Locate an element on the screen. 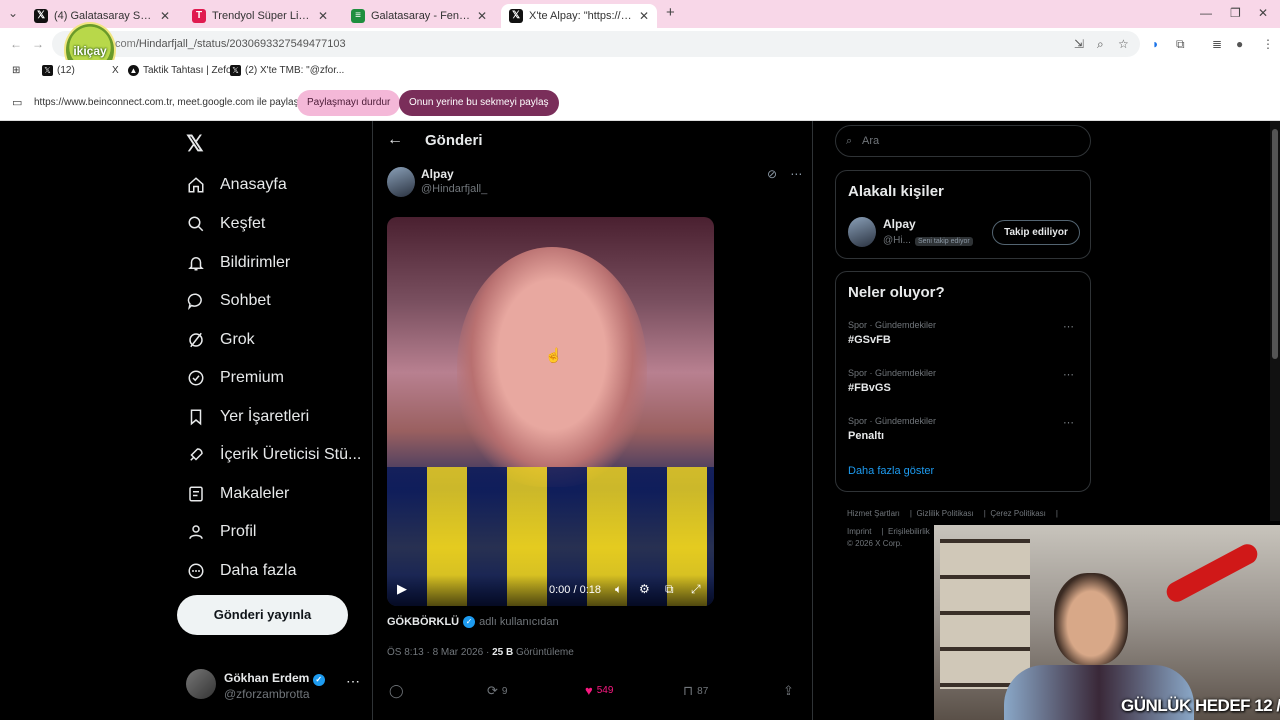 The width and height of the screenshot is (1280, 720). more-icon is located at coordinates (196, 571).